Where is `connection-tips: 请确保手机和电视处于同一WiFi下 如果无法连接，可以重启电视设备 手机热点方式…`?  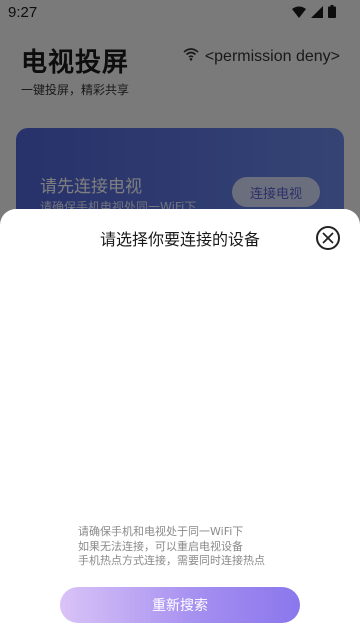 connection-tips: 请确保手机和电视处于同一WiFi下 如果无法连接，可以重启电视设备 手机热点方式… is located at coordinates (171, 547).